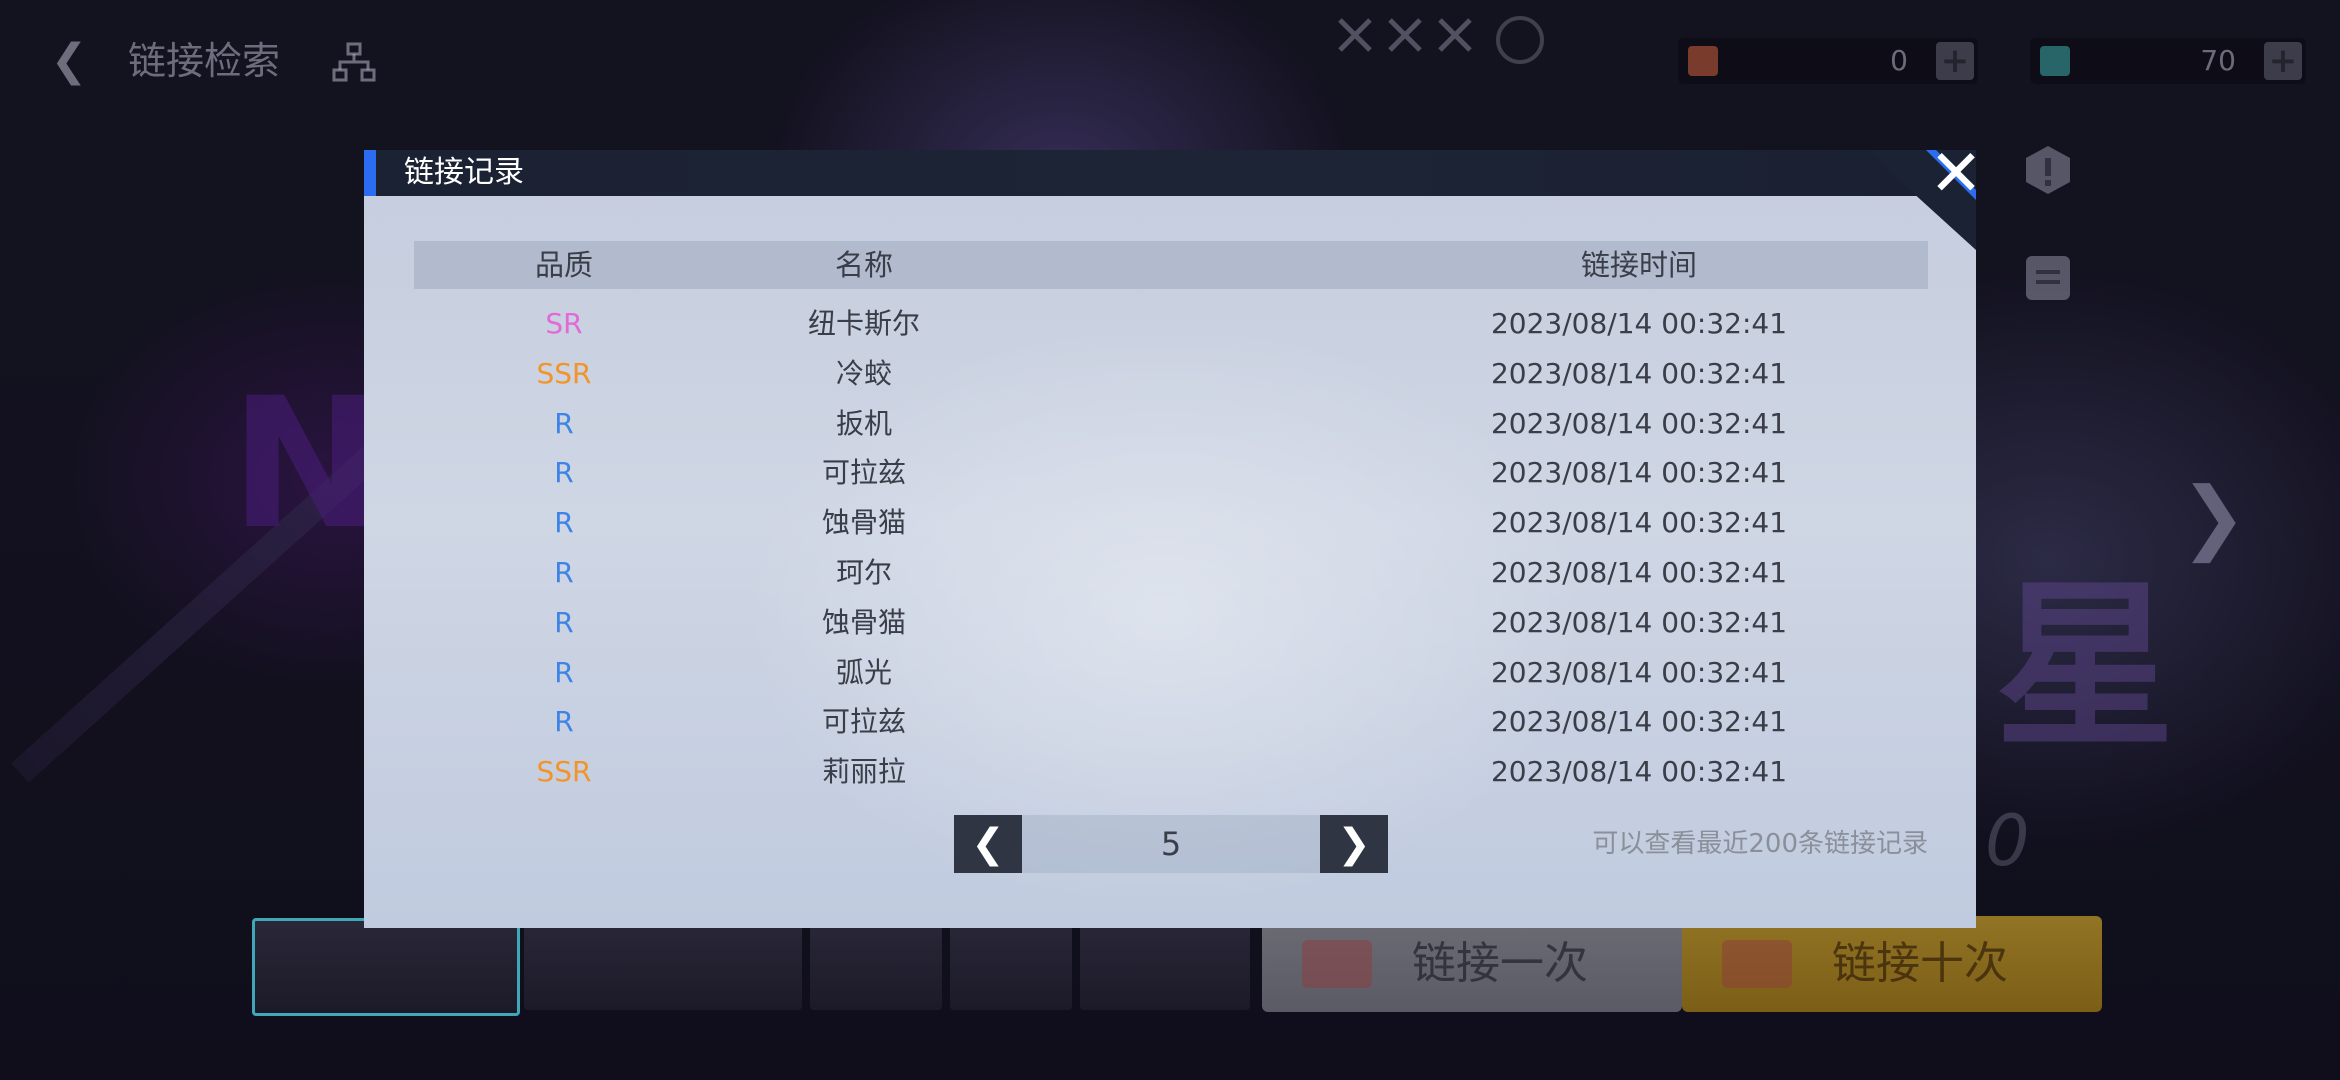 Image resolution: width=2340 pixels, height=1080 pixels. What do you see at coordinates (1760, 844) in the screenshot?
I see `record-limit-note: 可以查看最近200条链接记录` at bounding box center [1760, 844].